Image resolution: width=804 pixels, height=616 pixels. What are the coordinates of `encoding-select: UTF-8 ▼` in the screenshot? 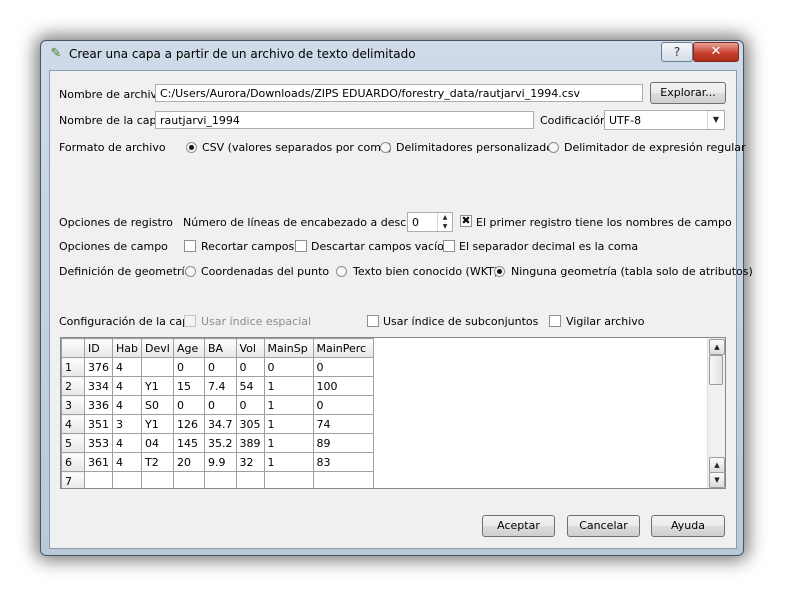 It's located at (664, 120).